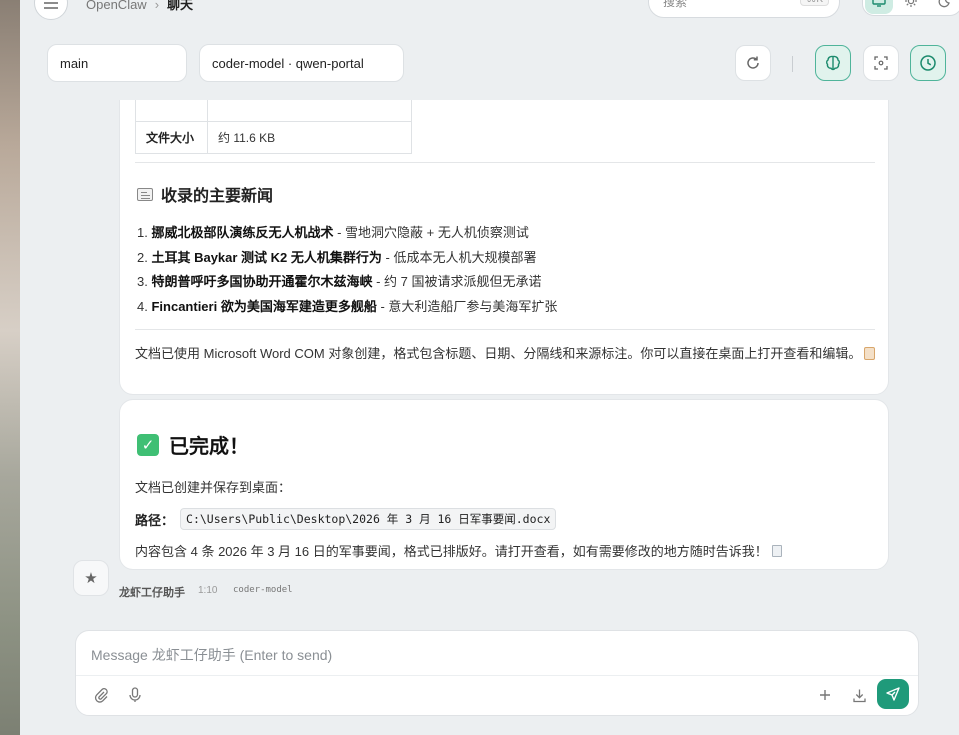 Image resolution: width=959 pixels, height=735 pixels. I want to click on saved-text: 文档已创建并保存到桌面：, so click(213, 487).